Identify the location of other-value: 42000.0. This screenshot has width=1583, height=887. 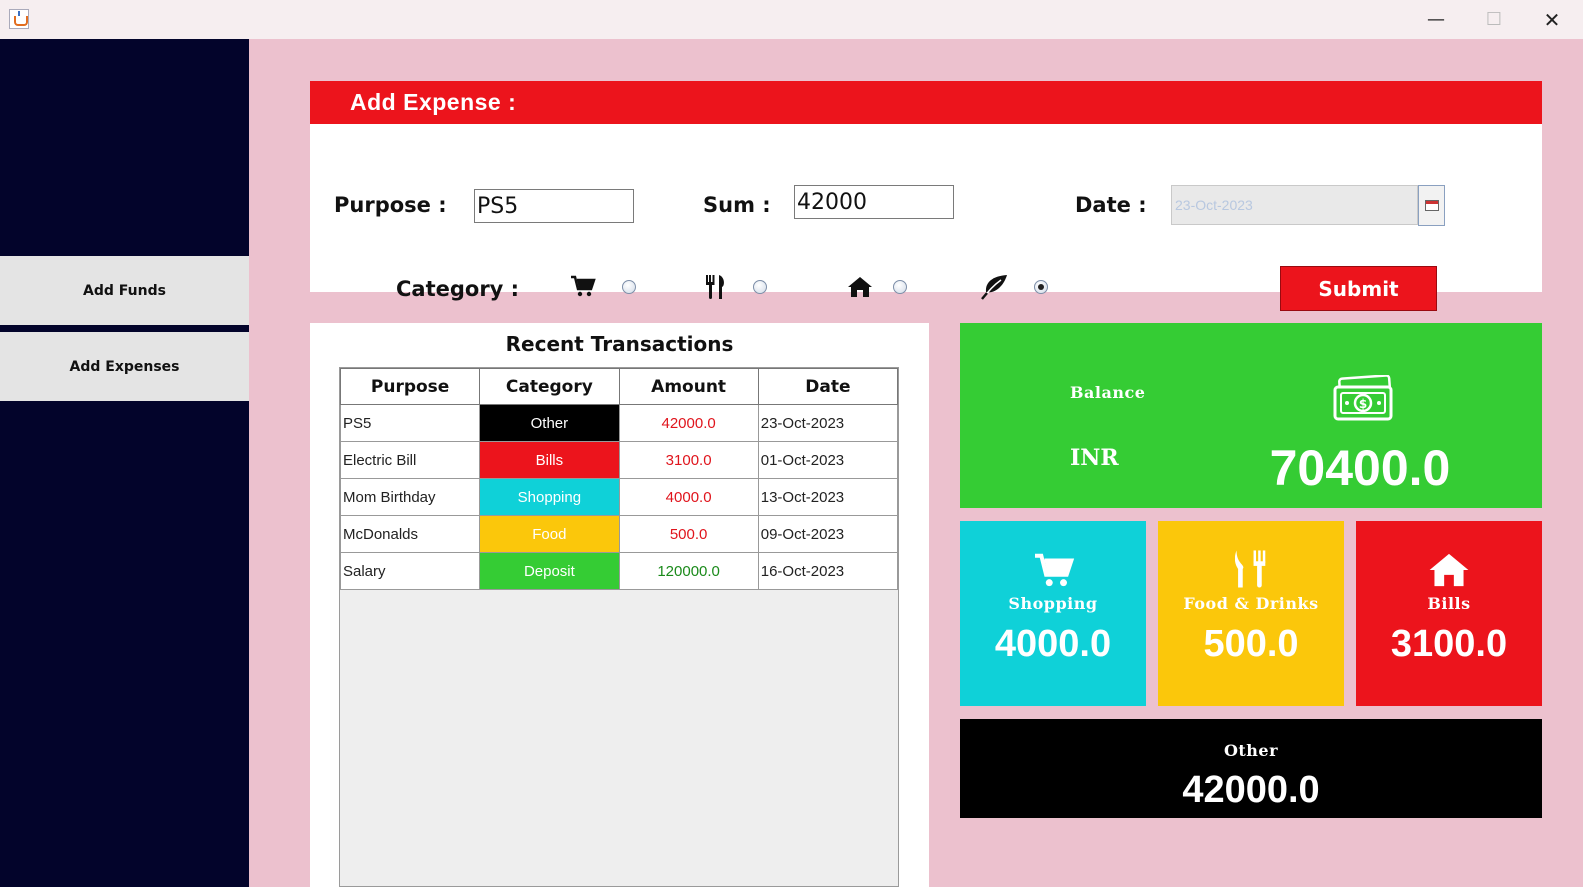
(1251, 790).